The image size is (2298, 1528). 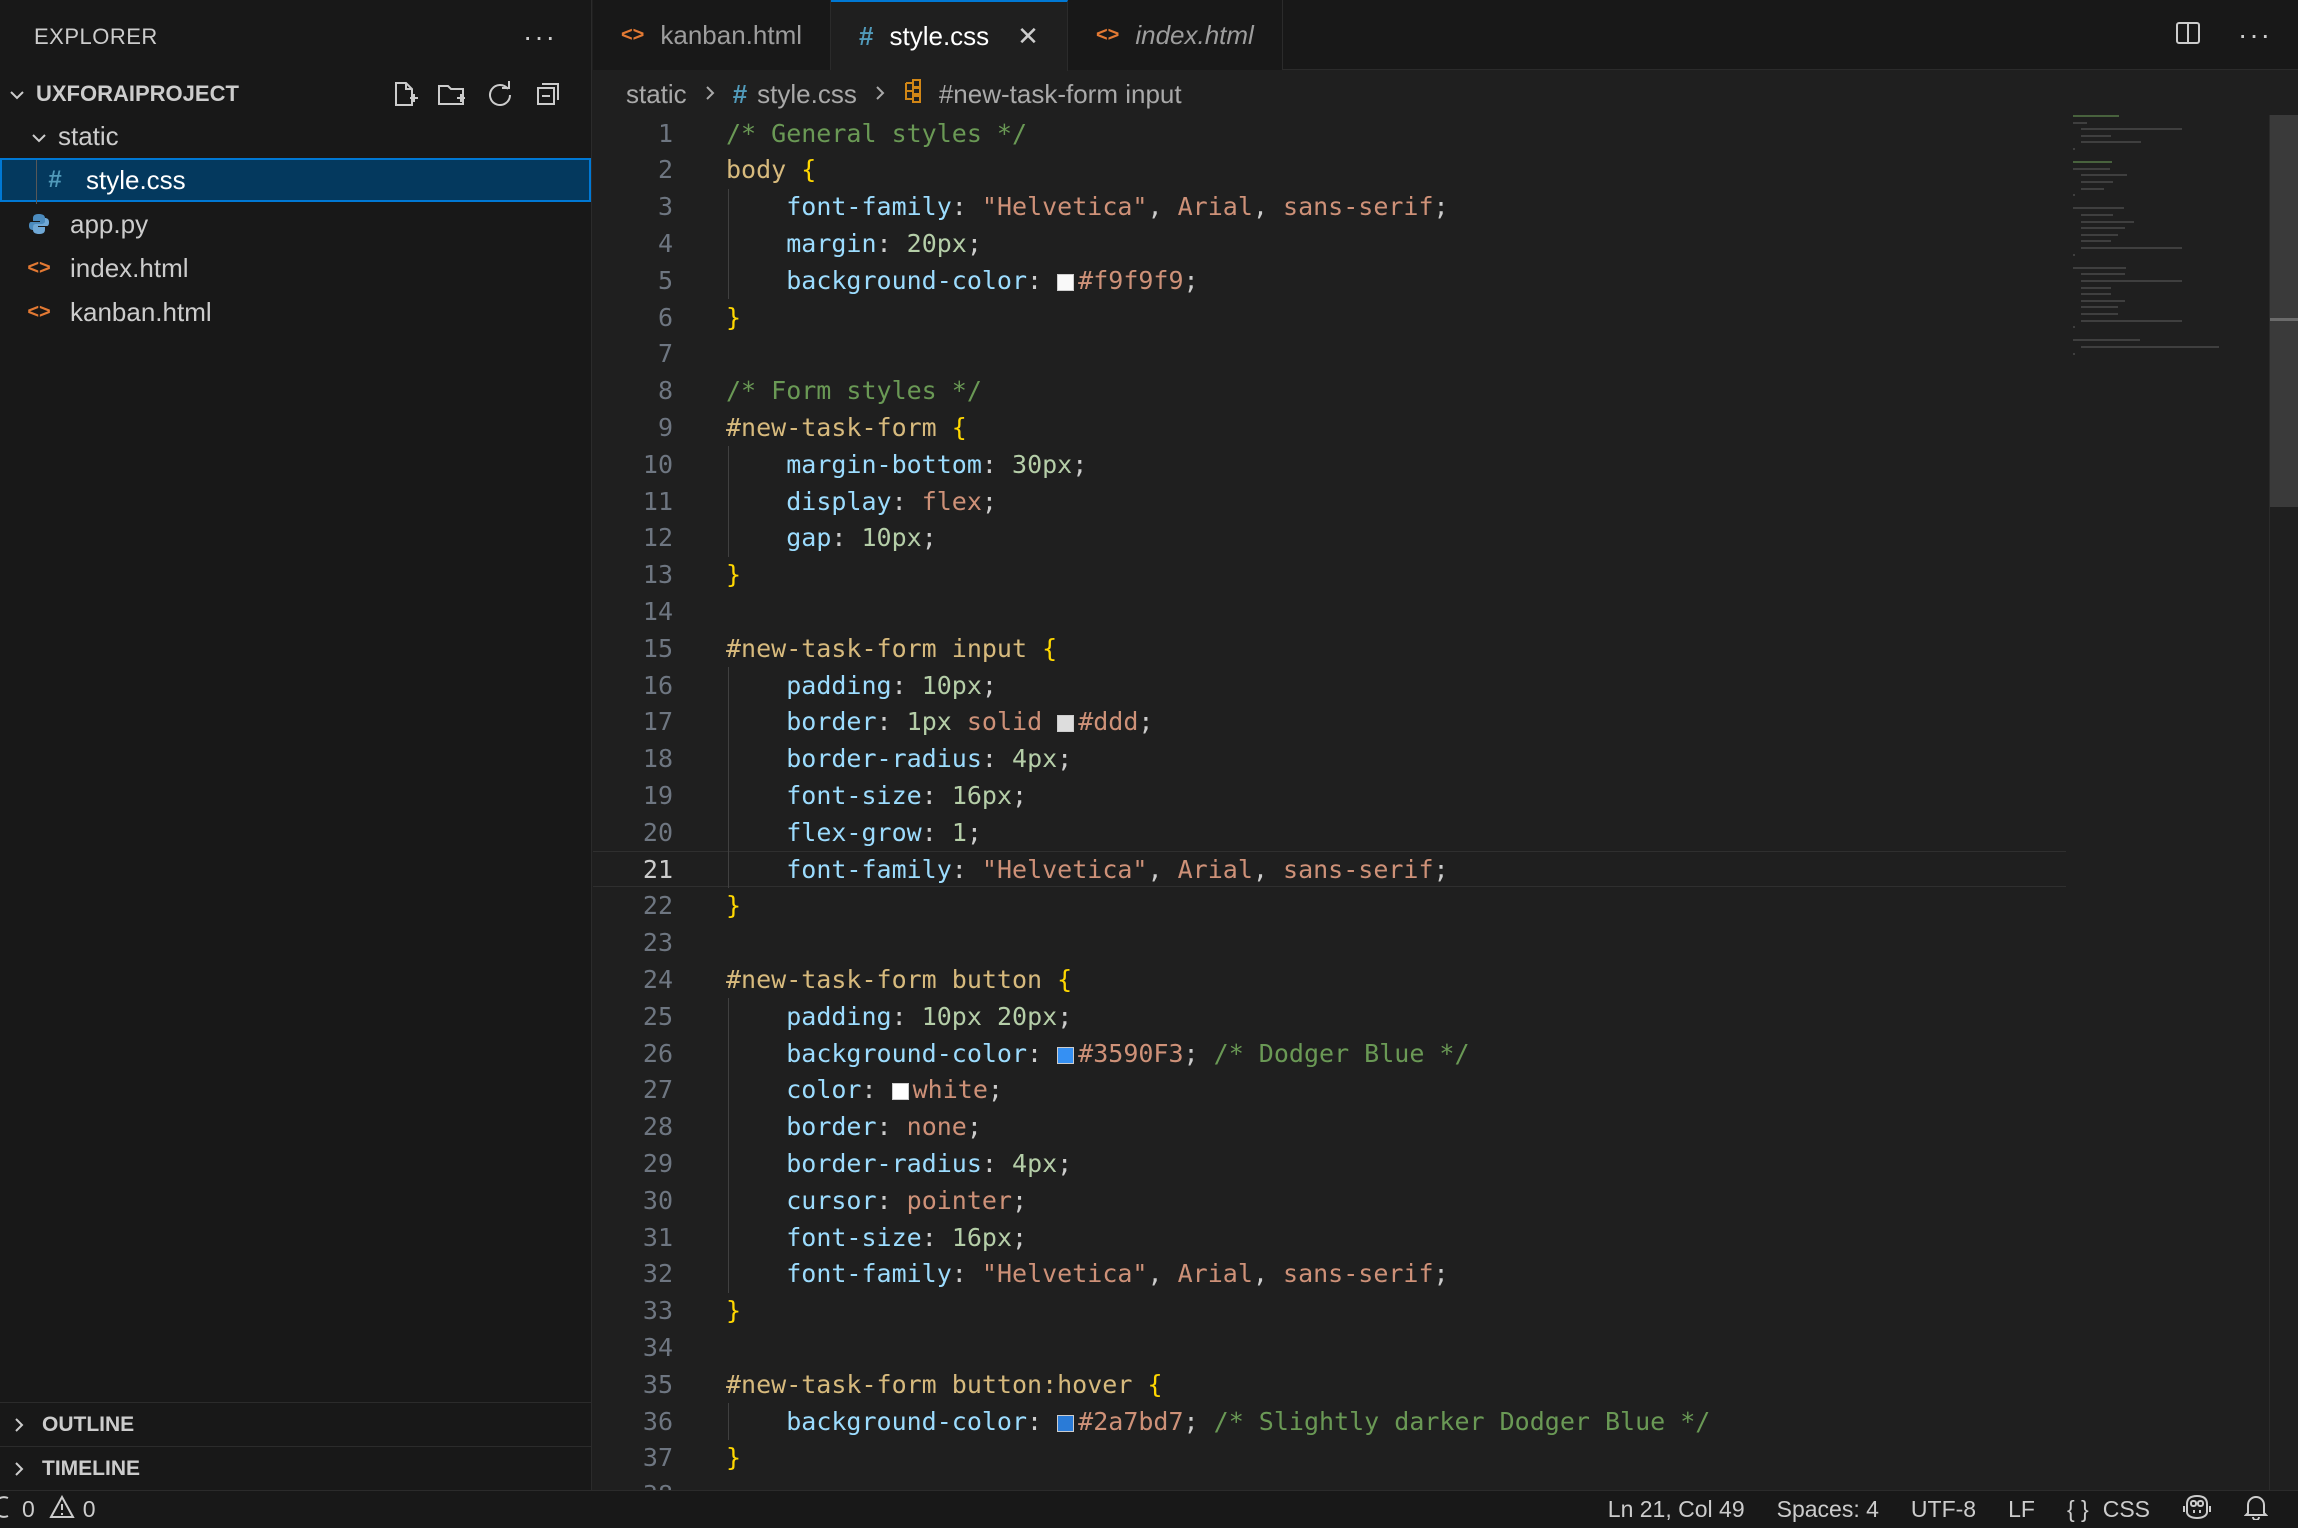 I want to click on encoding: UTF-8, so click(x=1943, y=1509).